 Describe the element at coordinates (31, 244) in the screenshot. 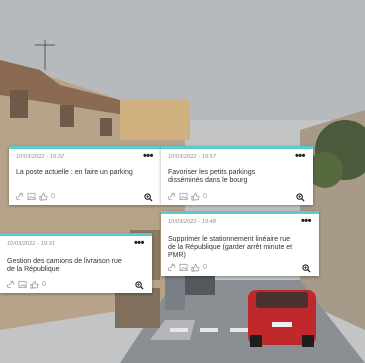

I see `idea-date: 10/03/2022 - 19:31` at that location.